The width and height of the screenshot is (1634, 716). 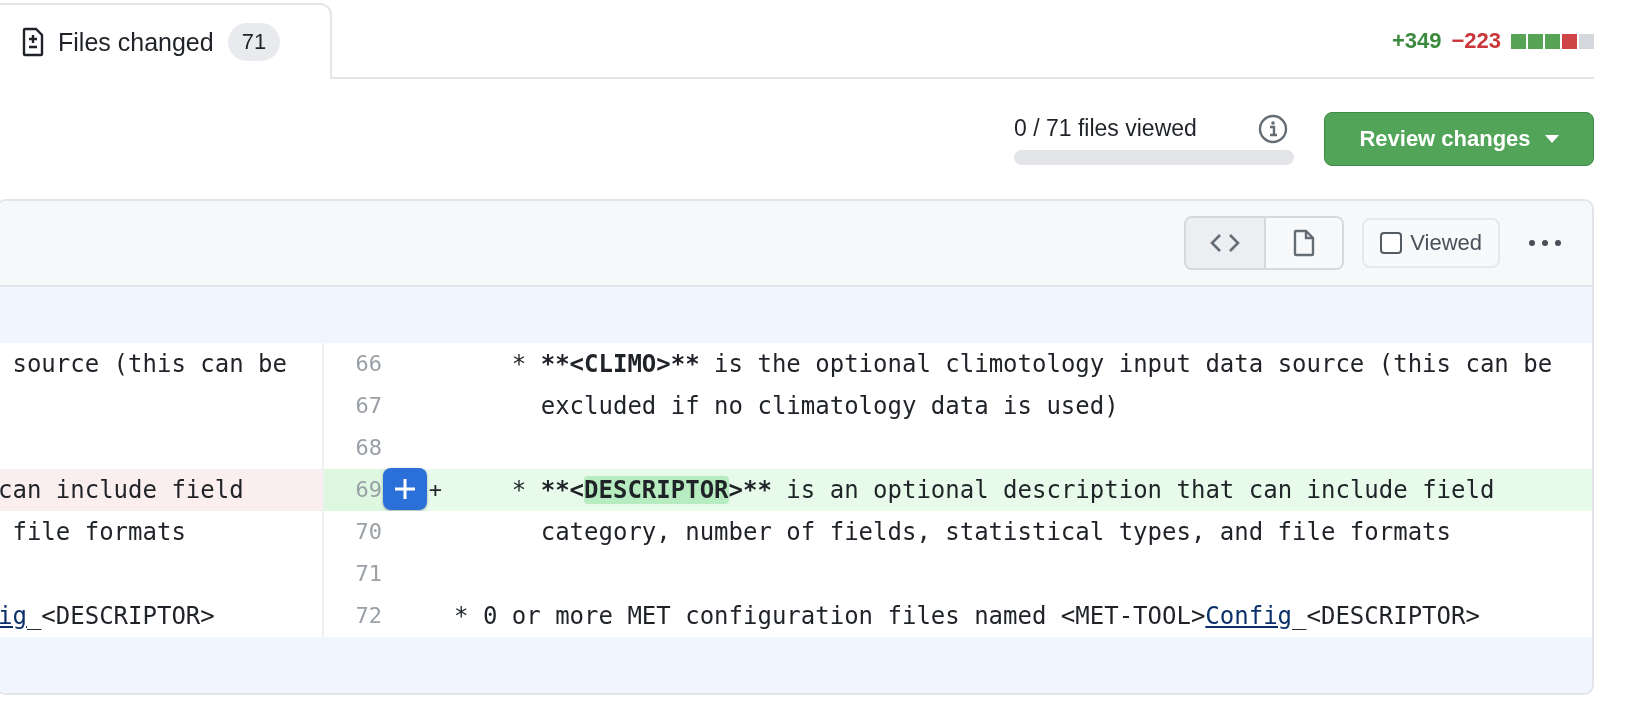 What do you see at coordinates (1031, 364) in the screenshot?
I see `code-line: * **<CLIMO>** is the optional climotology input data source (this can be` at bounding box center [1031, 364].